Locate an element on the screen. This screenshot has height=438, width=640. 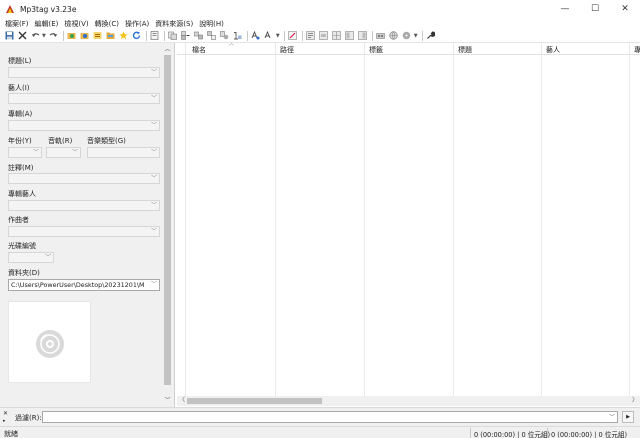
favorite-star-icon is located at coordinates (124, 35).